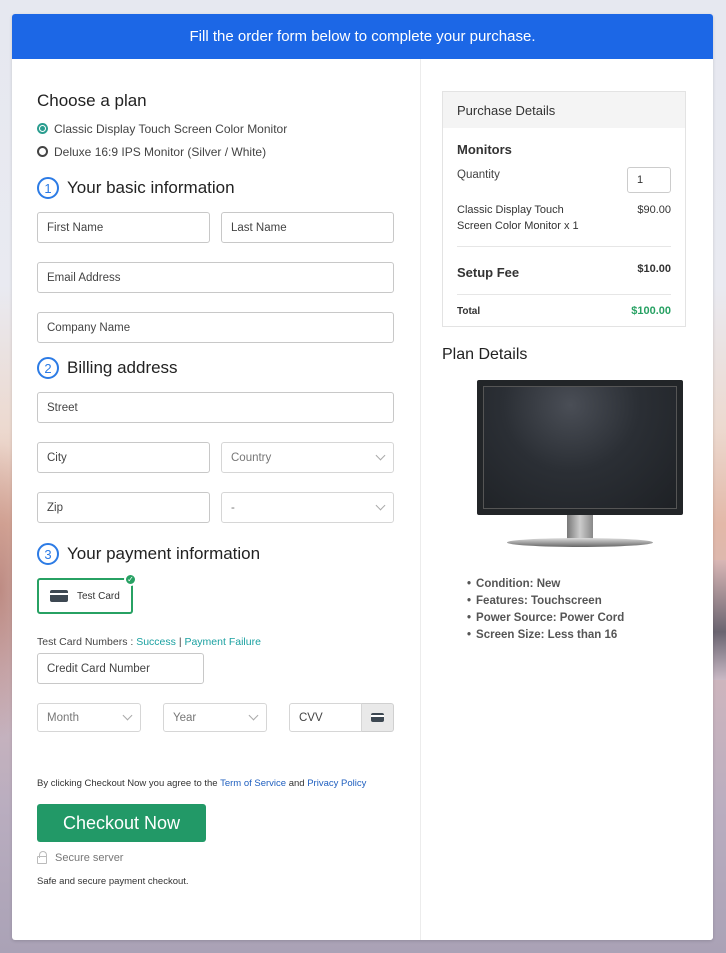 The height and width of the screenshot is (953, 726). I want to click on payment-method-test-card: Test Card ✓, so click(87, 593).